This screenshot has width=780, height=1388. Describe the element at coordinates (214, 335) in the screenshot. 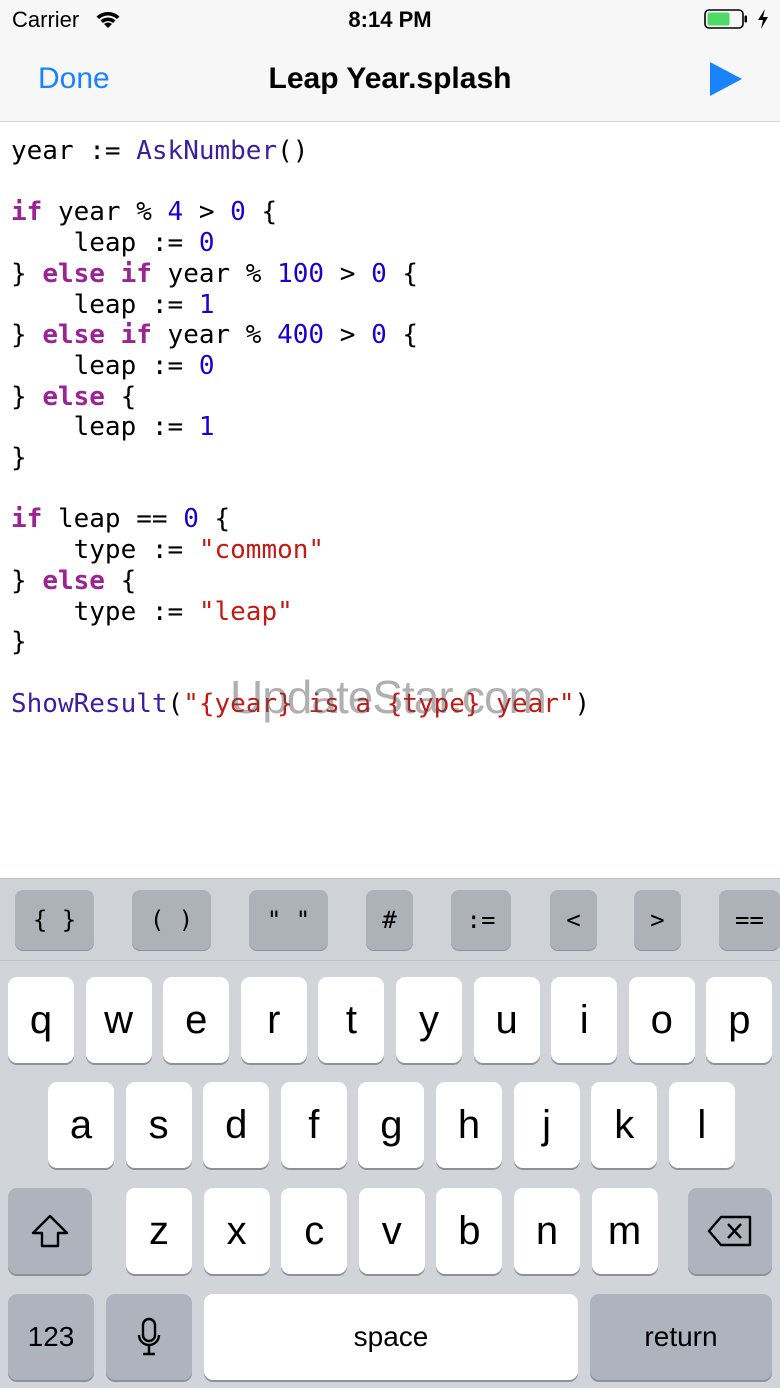

I see `code-token: year %` at that location.